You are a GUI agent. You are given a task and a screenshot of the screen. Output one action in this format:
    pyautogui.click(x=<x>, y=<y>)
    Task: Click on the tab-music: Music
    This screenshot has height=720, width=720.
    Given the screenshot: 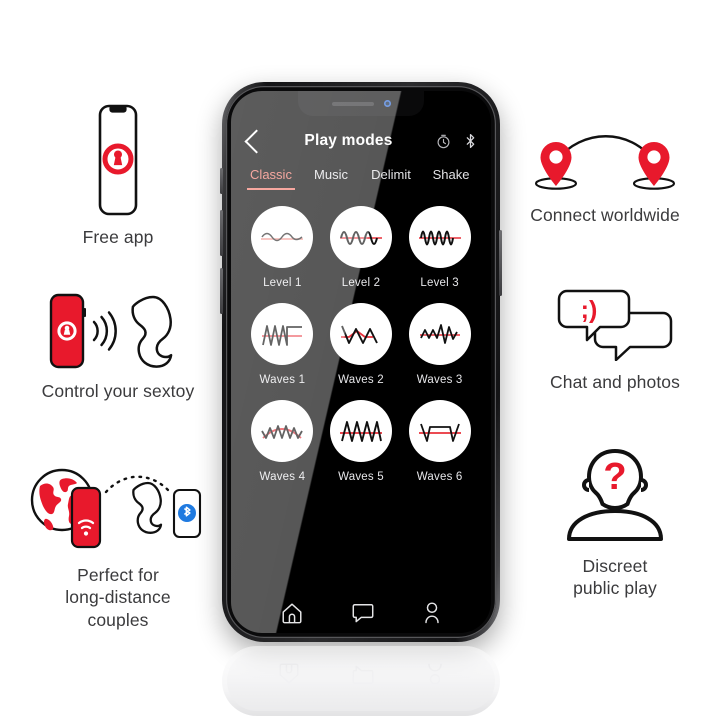 What is the action you would take?
    pyautogui.click(x=331, y=178)
    